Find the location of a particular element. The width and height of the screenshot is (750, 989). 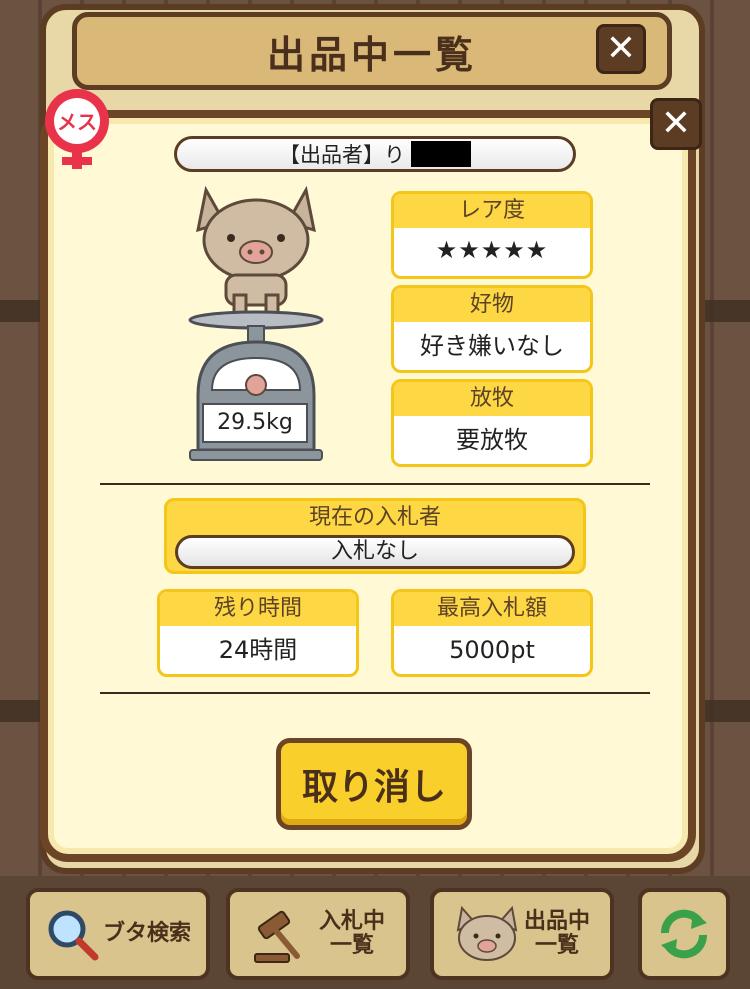

seller-name: り is located at coordinates (394, 155).